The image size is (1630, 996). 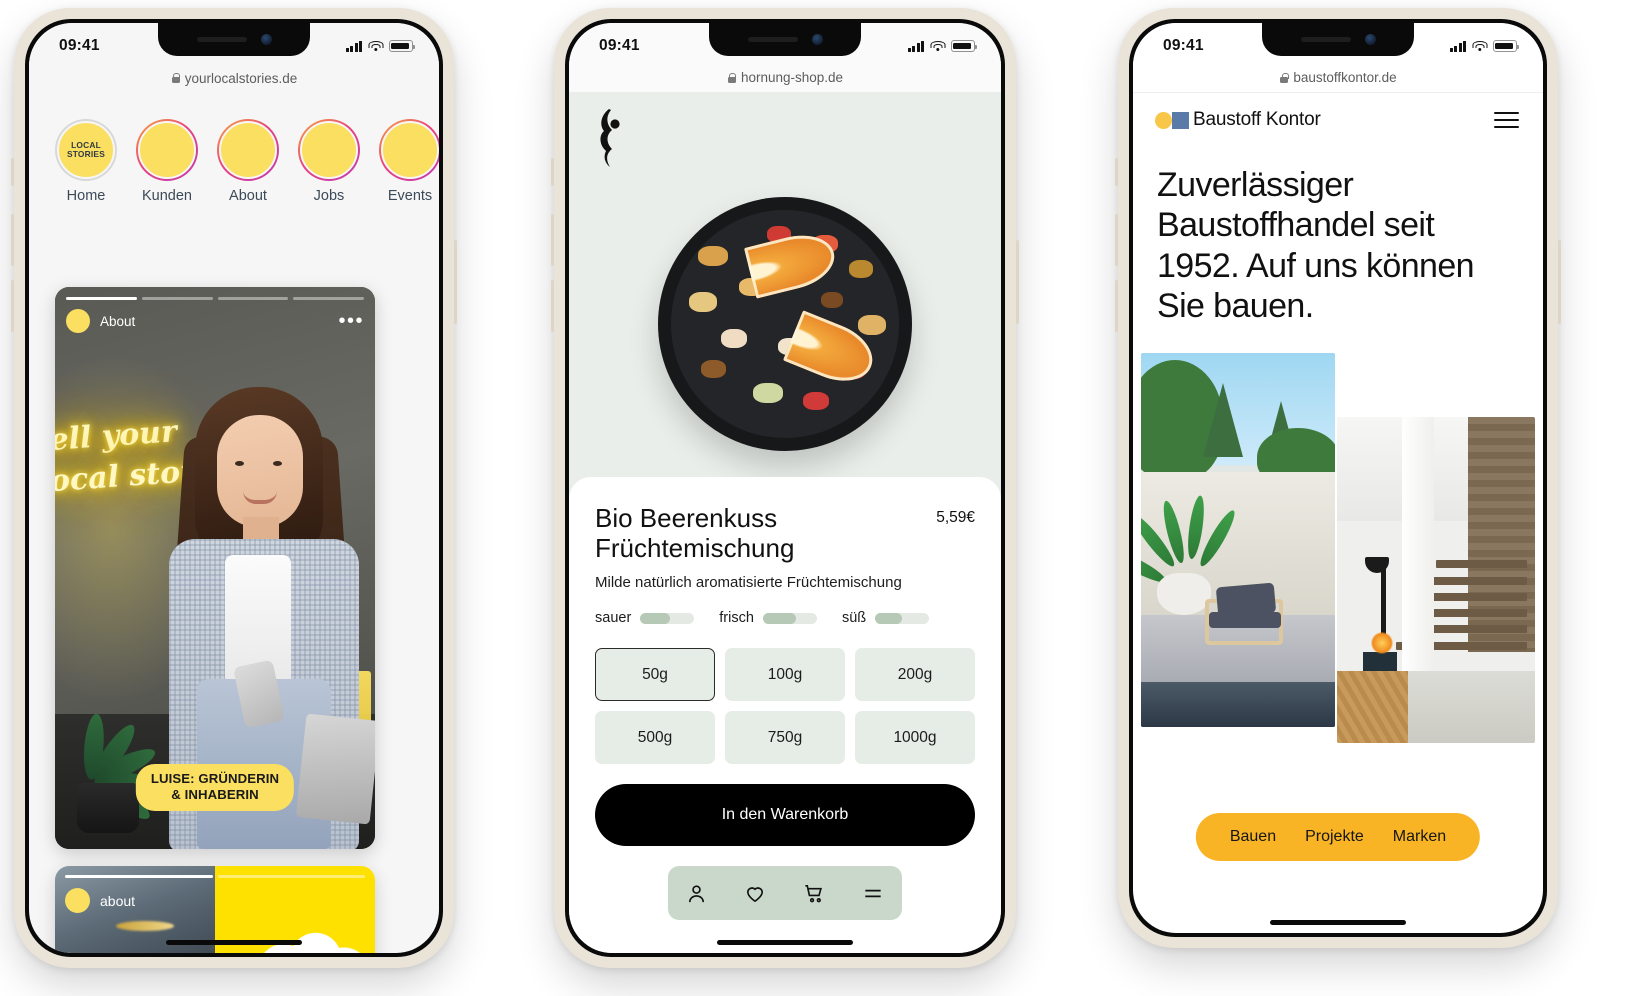 I want to click on taste-bar-suess, so click(x=902, y=618).